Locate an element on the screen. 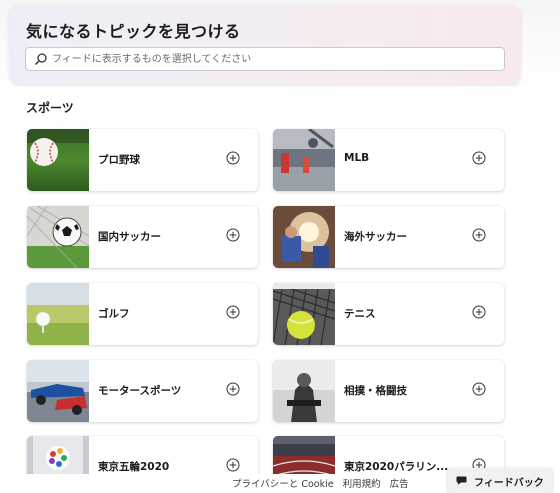  fighter-icon is located at coordinates (304, 391).